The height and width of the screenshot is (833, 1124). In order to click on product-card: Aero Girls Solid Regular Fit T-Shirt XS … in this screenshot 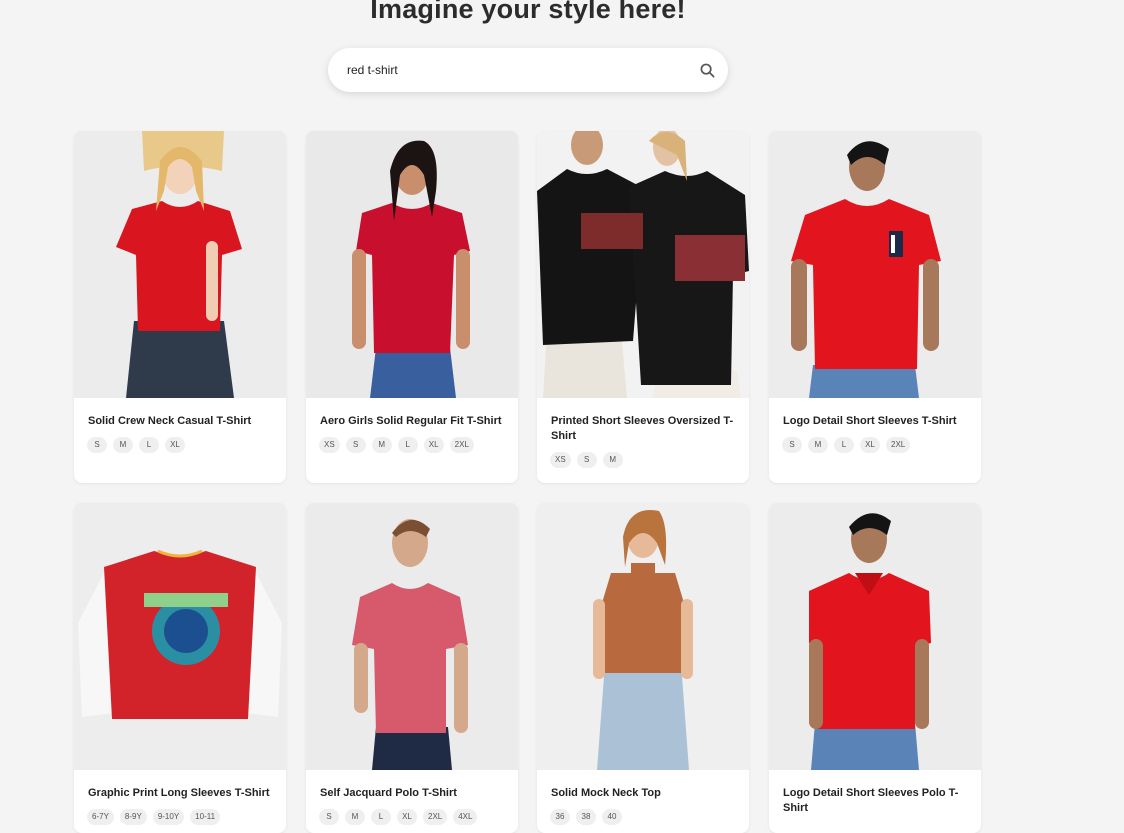, I will do `click(412, 307)`.